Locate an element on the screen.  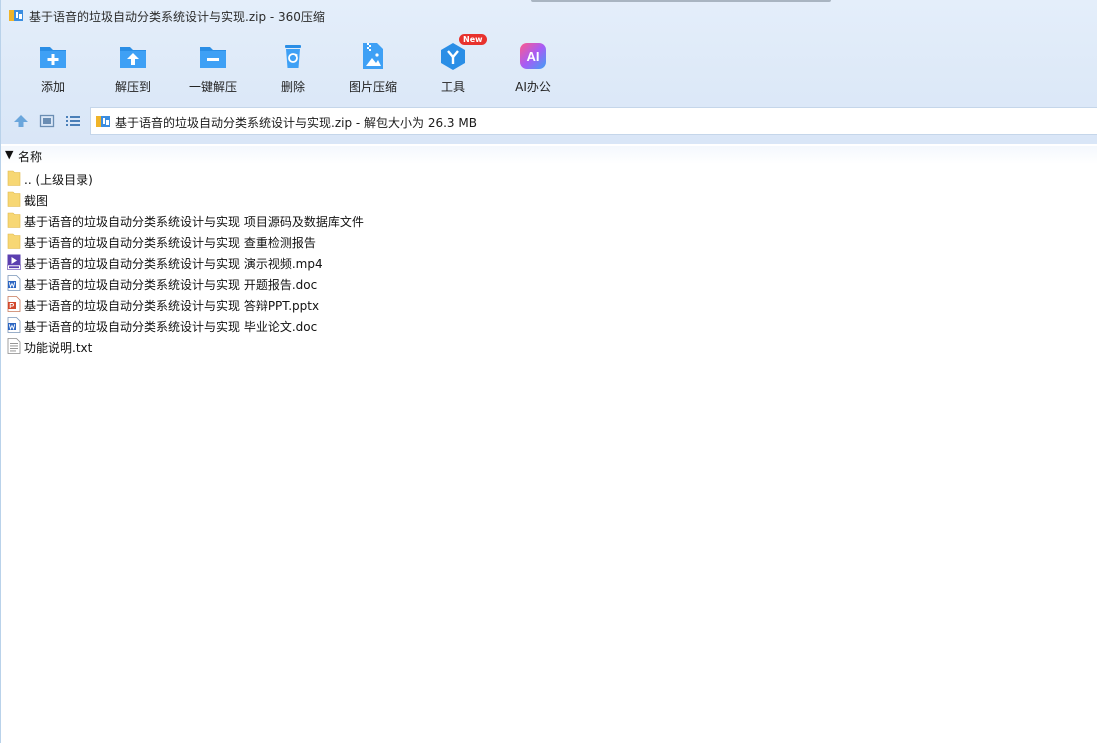
one-click-extract-icon is located at coordinates (213, 57).